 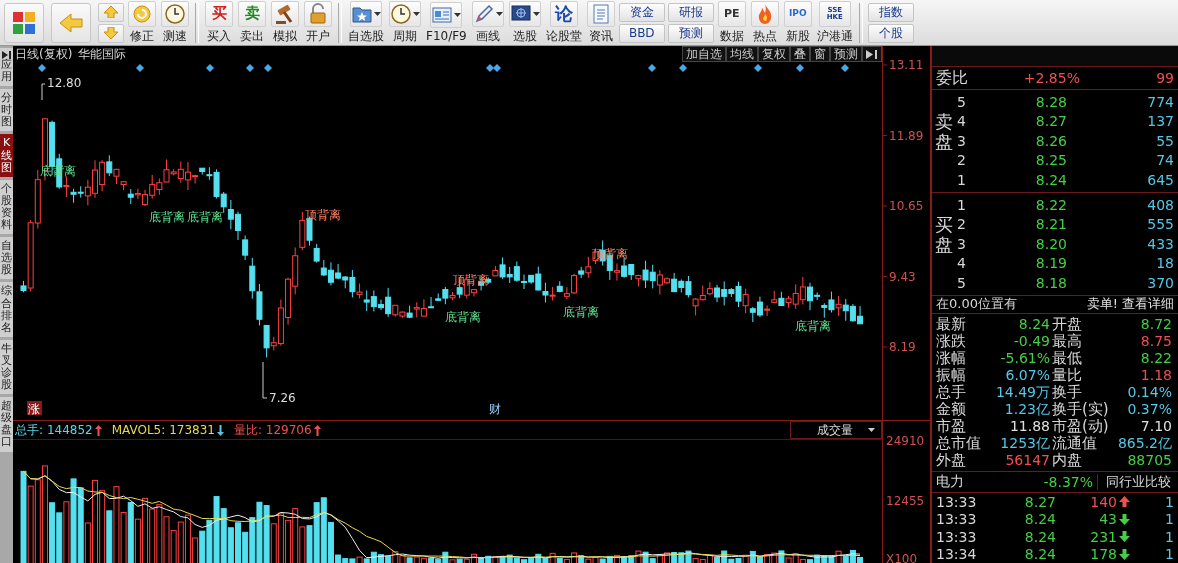 What do you see at coordinates (641, 33) in the screenshot?
I see `toolbar-button: BBD` at bounding box center [641, 33].